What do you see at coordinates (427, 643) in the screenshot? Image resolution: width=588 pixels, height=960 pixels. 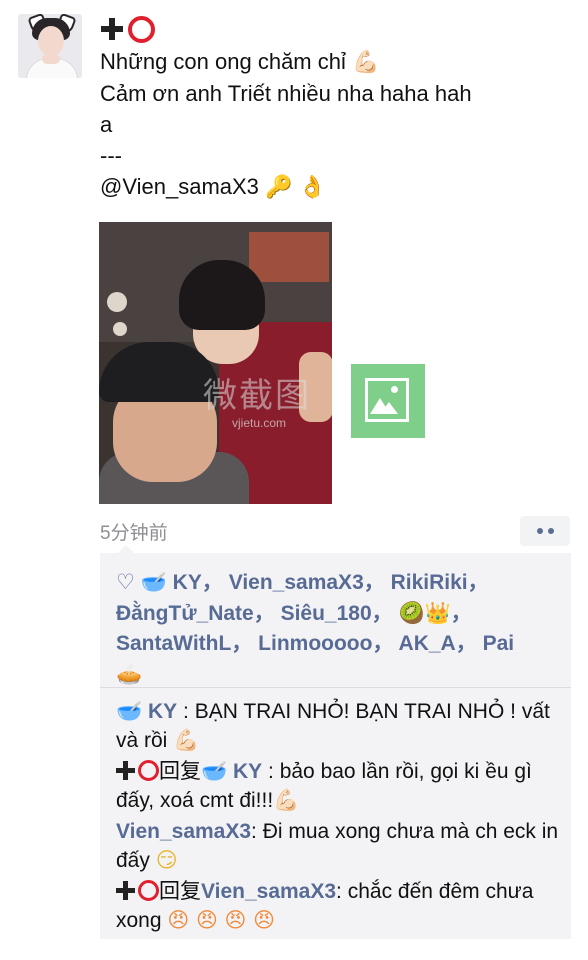 I see `like-user: AK_A` at bounding box center [427, 643].